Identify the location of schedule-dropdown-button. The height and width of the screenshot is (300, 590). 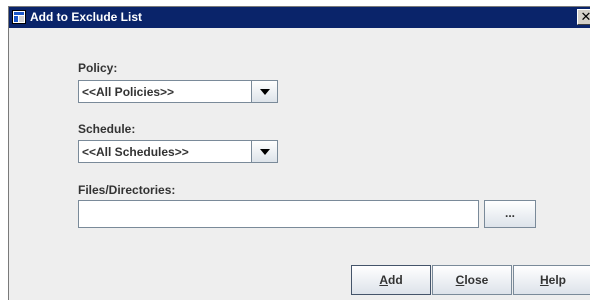
(264, 151).